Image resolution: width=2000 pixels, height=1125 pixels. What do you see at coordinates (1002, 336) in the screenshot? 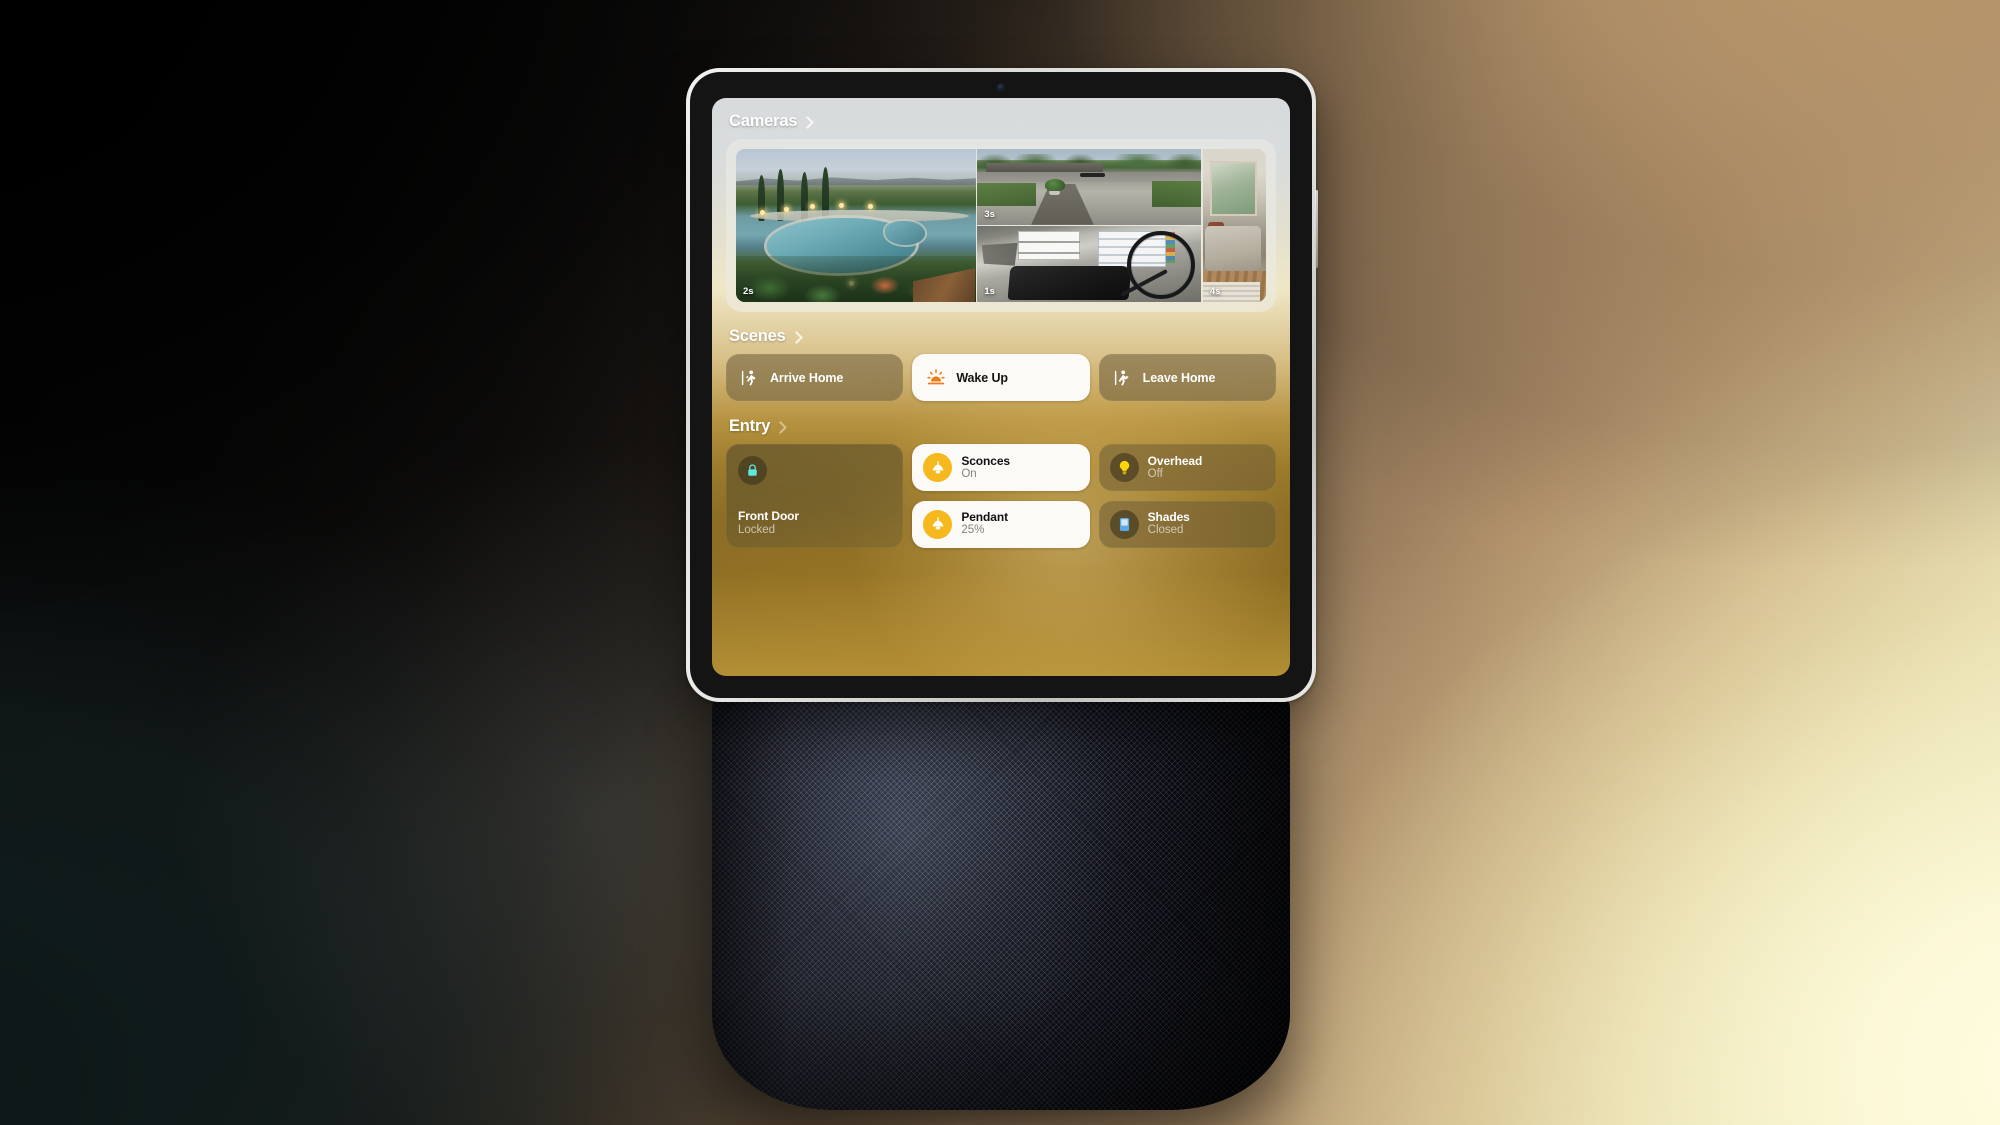
I see `scenes-header: Scenes` at bounding box center [1002, 336].